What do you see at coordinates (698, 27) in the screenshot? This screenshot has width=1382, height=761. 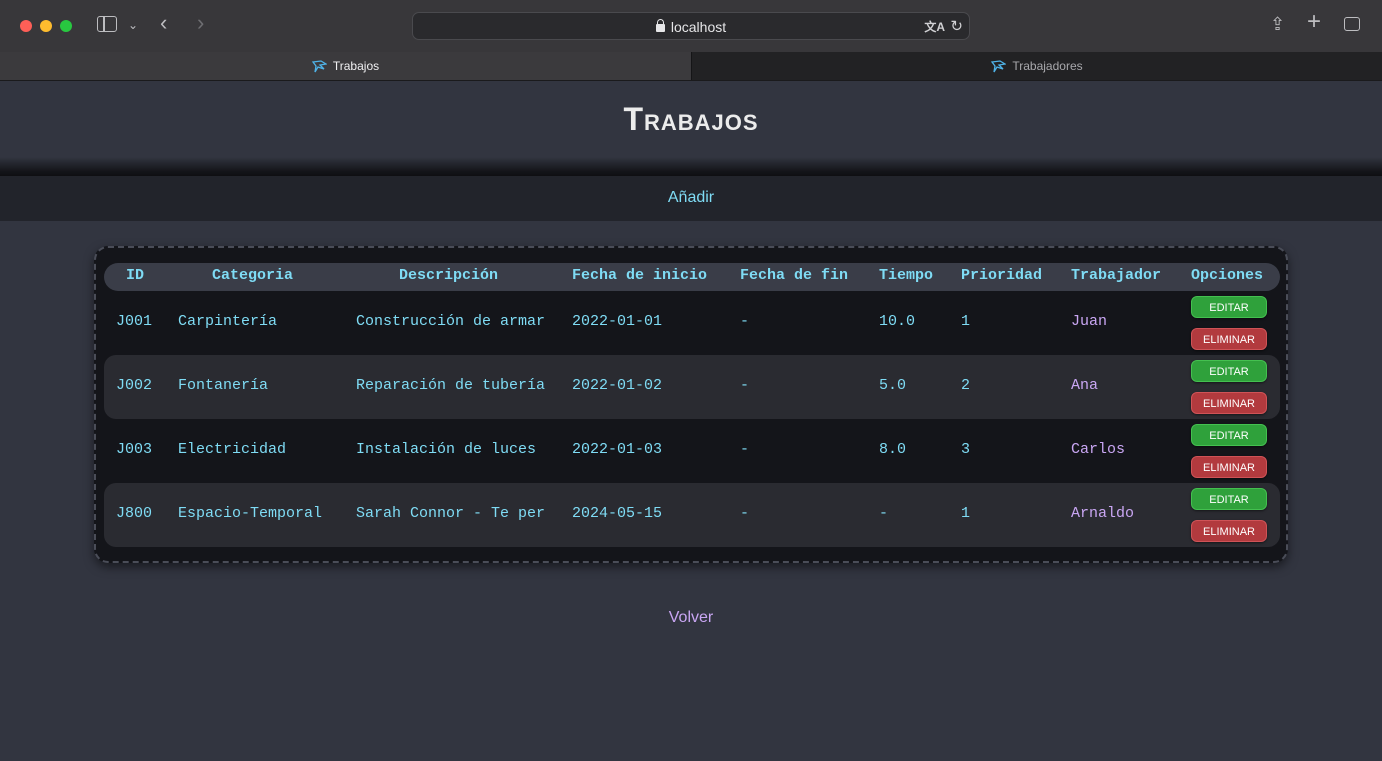 I see `address-text: localhost` at bounding box center [698, 27].